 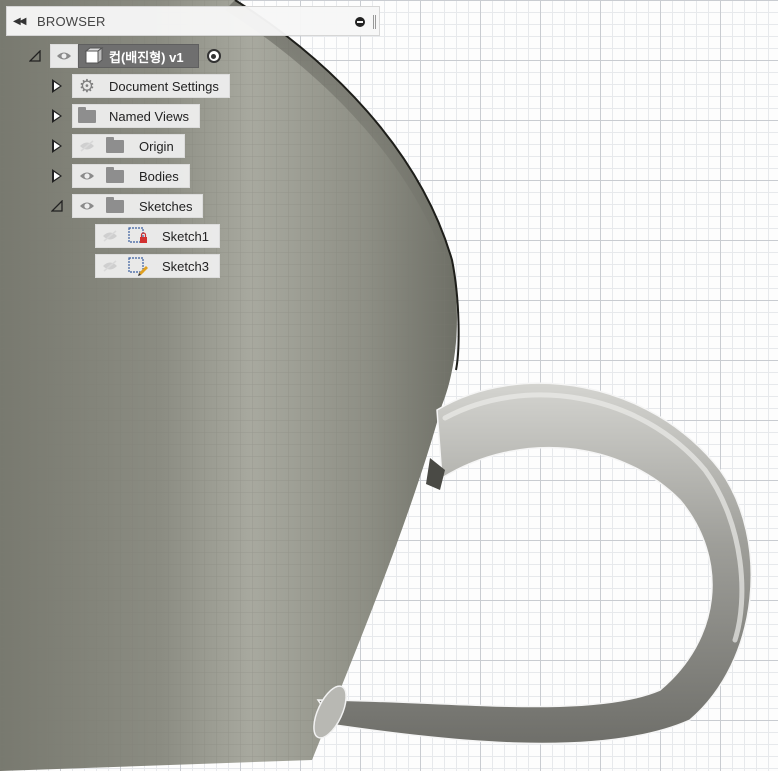 I want to click on item-label: Bodies, so click(x=159, y=176).